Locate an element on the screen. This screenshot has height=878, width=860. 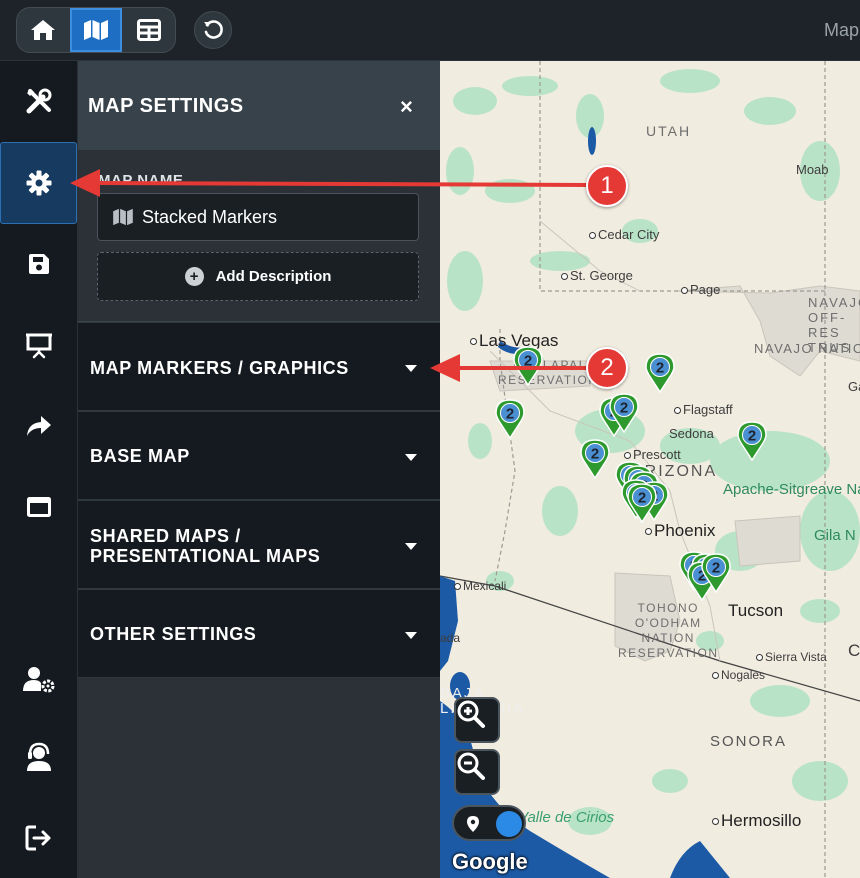
logout-button is located at coordinates (39, 838).